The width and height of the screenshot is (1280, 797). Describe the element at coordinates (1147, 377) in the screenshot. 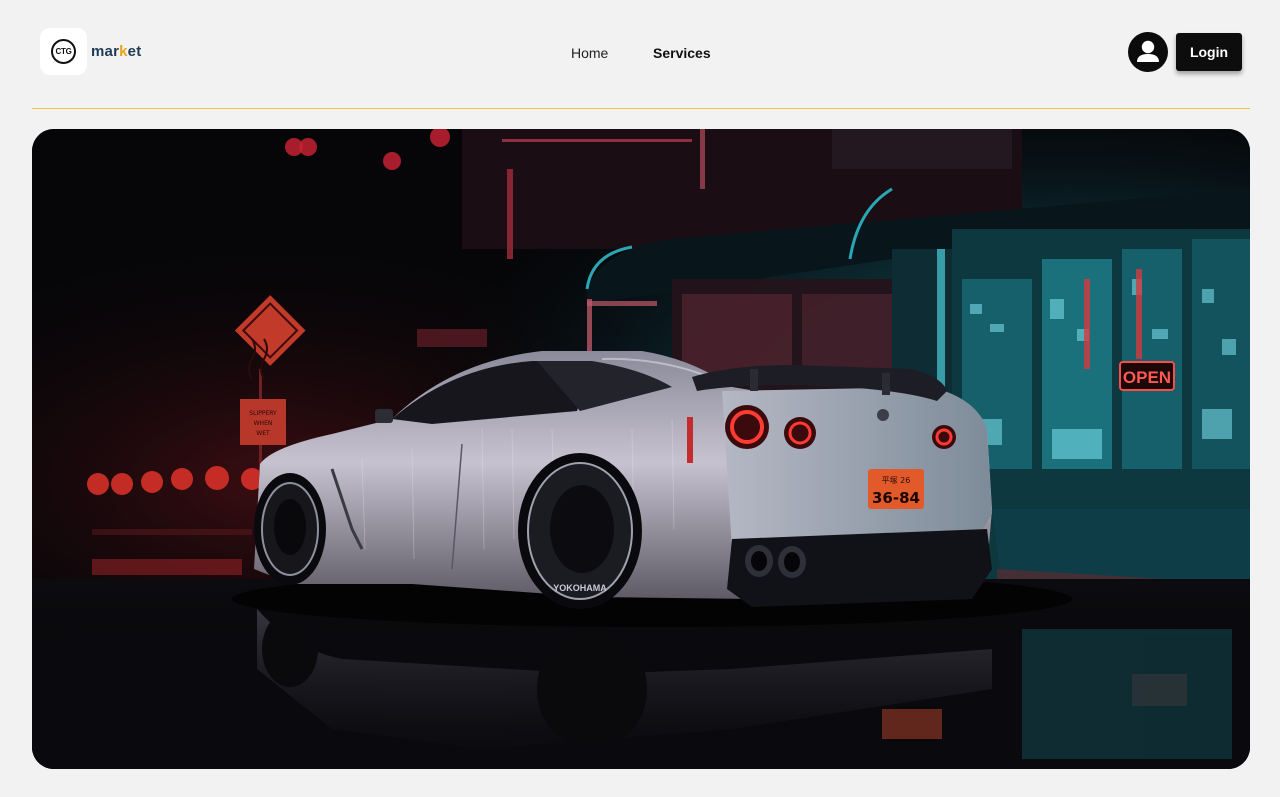

I see `open-sign: OPEN` at that location.